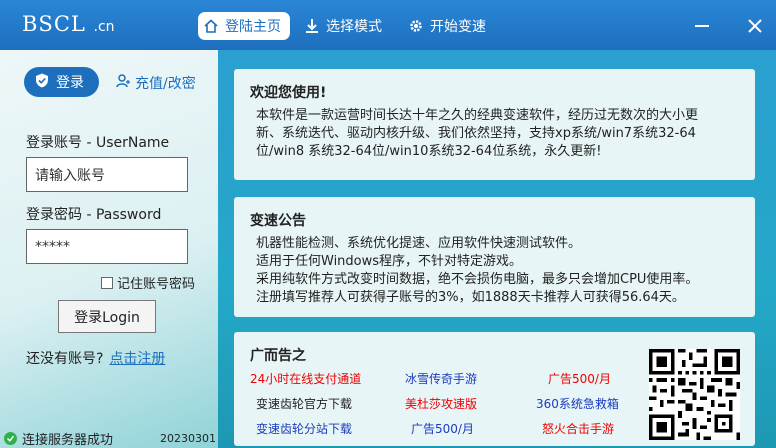 This screenshot has height=448, width=776. Describe the element at coordinates (10, 438) in the screenshot. I see `check-circle-icon` at that location.